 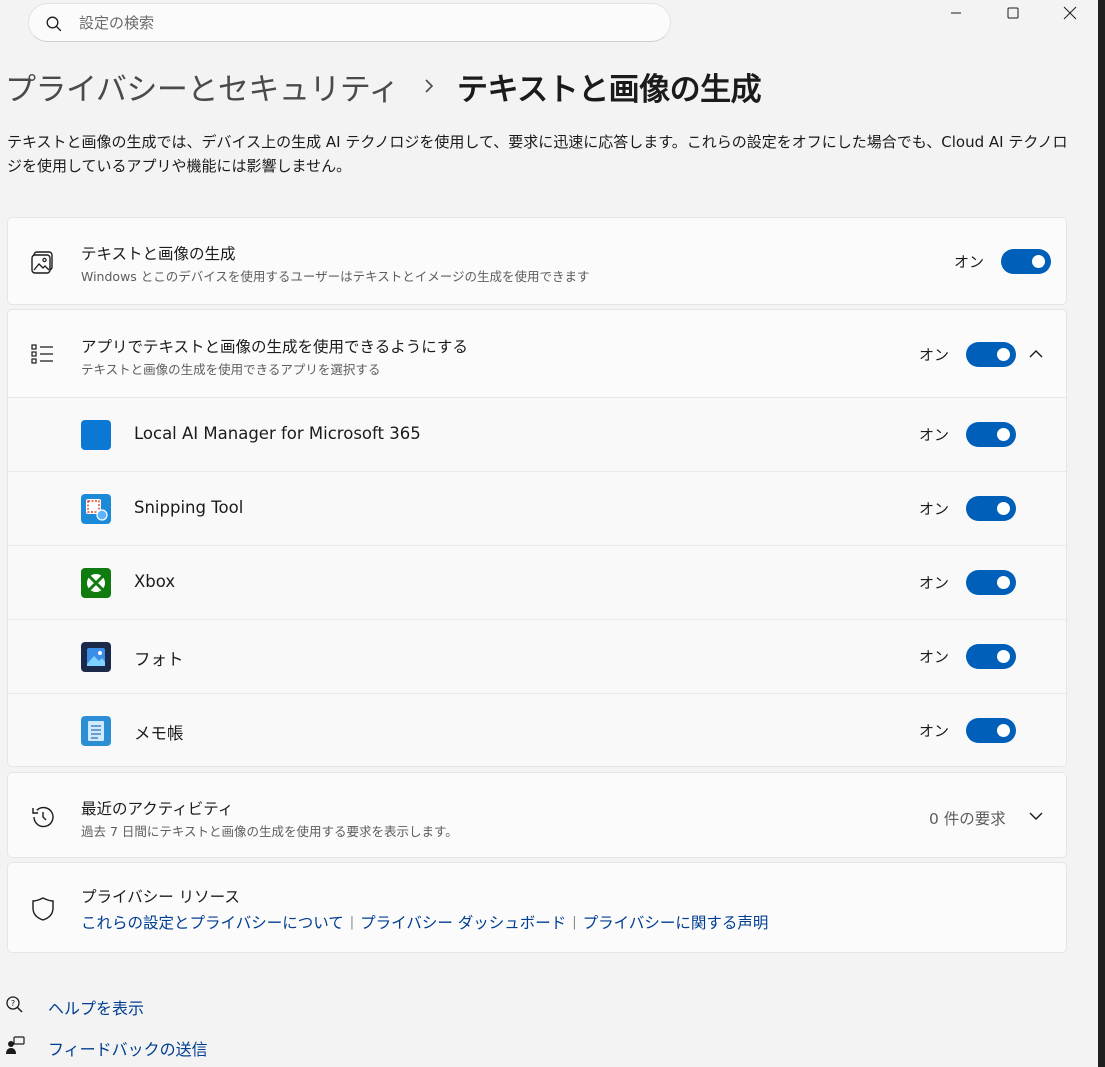 I want to click on minimize-icon, so click(x=956, y=13).